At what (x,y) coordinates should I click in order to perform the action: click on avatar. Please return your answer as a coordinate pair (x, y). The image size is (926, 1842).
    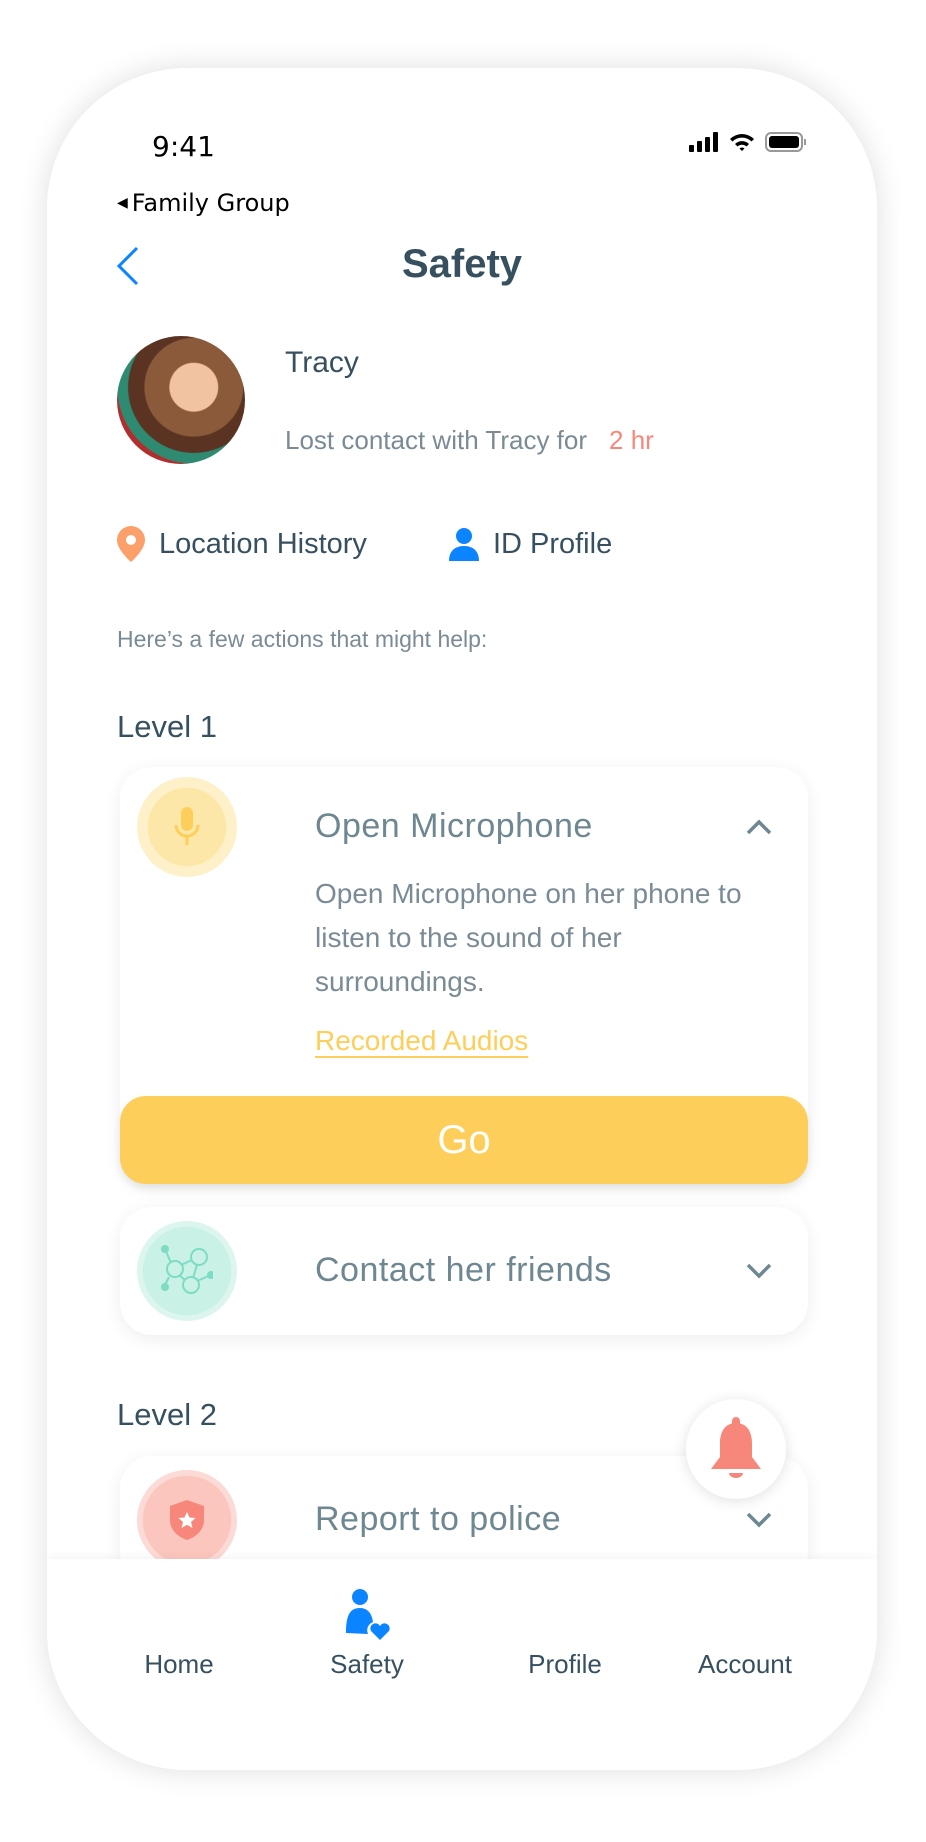
    Looking at the image, I should click on (181, 400).